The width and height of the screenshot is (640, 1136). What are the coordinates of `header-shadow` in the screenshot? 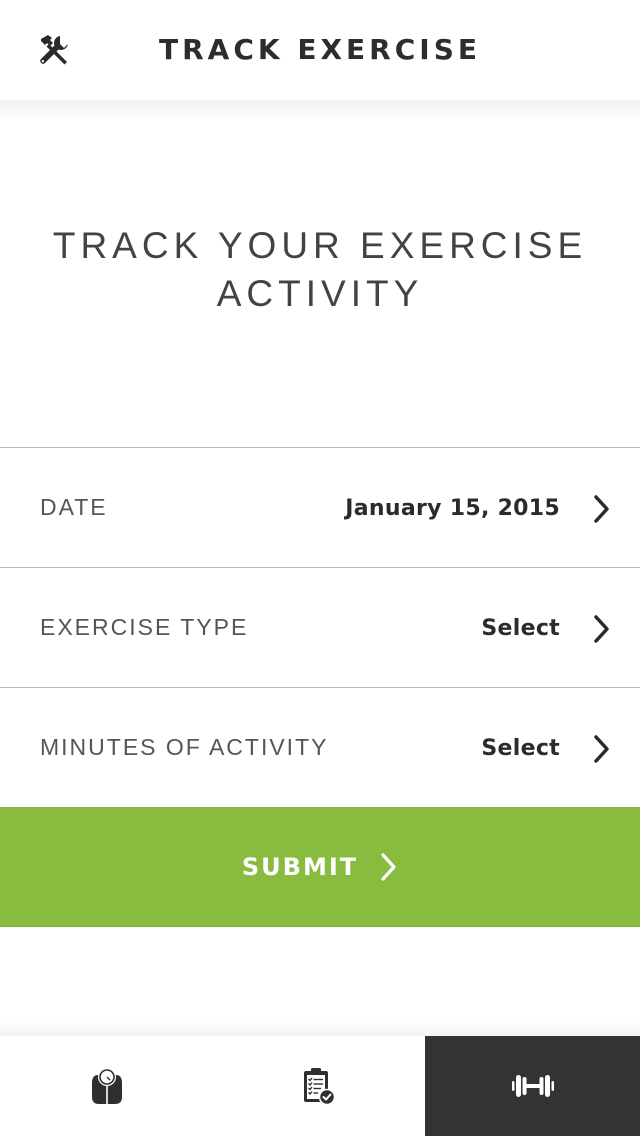 It's located at (320, 111).